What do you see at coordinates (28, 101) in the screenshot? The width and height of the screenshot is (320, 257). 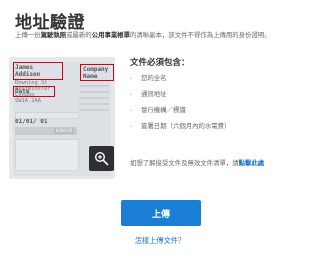 I see `sample-address-line: SW1A 2AA` at bounding box center [28, 101].